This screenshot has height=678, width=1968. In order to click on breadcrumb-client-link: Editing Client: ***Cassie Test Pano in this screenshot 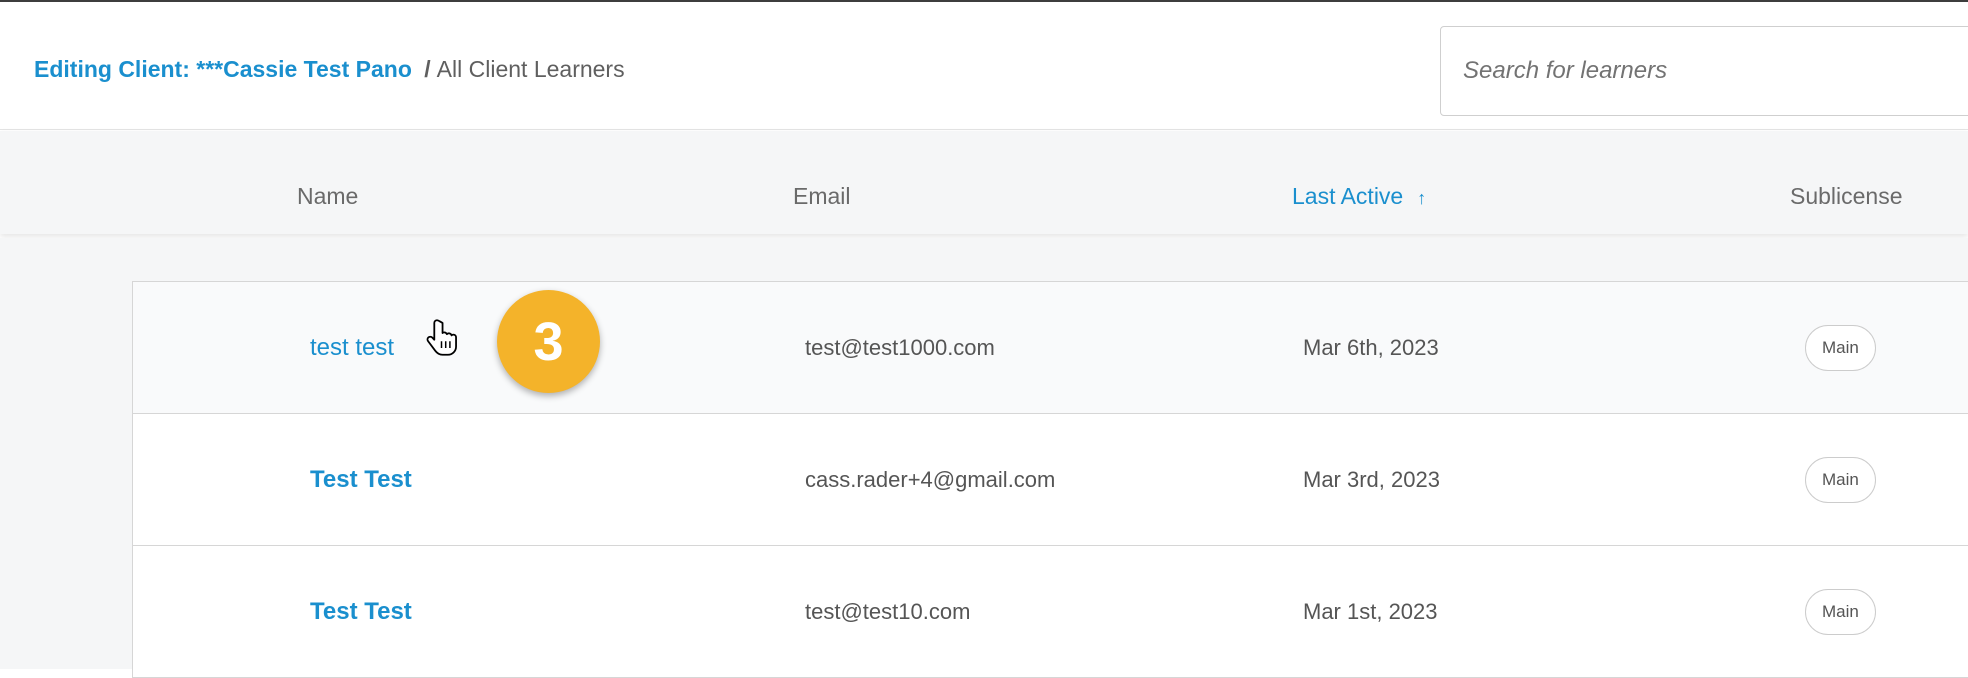, I will do `click(223, 69)`.